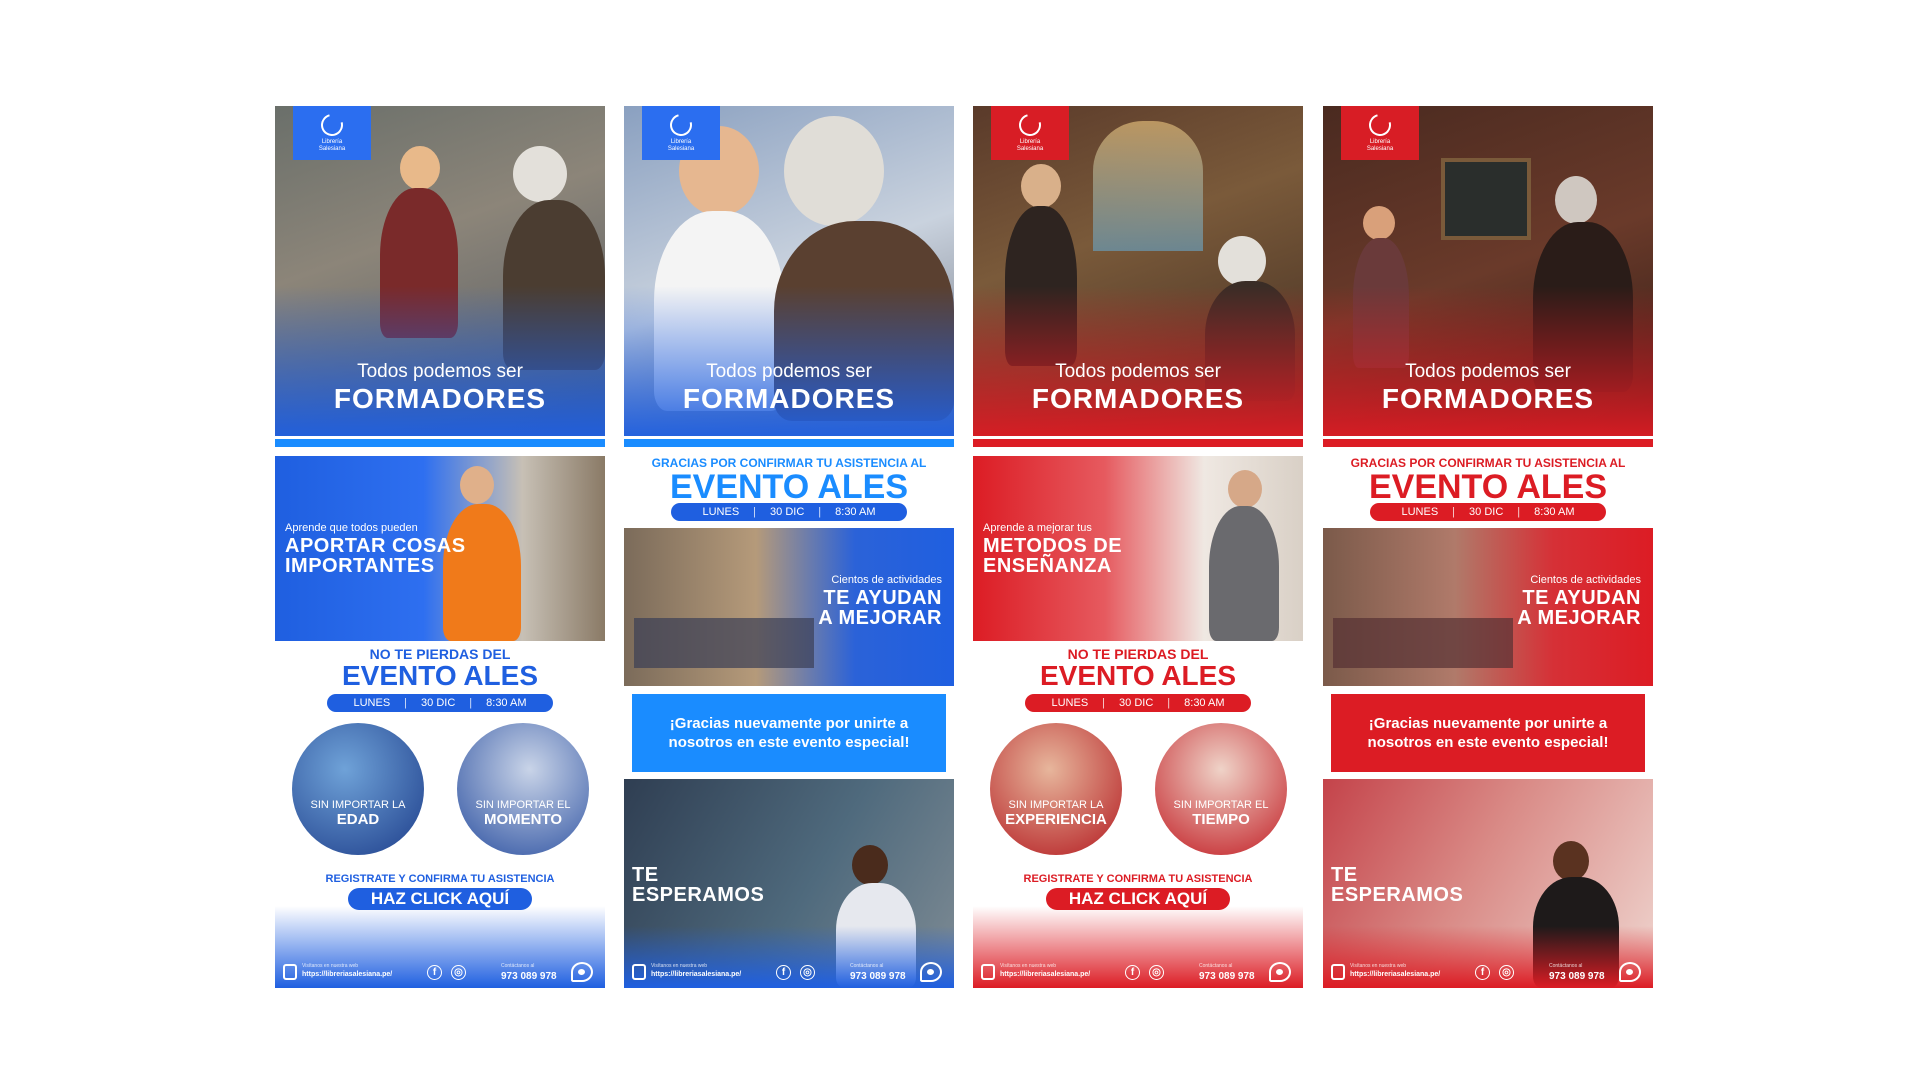 Image resolution: width=1920 pixels, height=1080 pixels. Describe the element at coordinates (1486, 199) in the screenshot. I see `chalkboard` at that location.